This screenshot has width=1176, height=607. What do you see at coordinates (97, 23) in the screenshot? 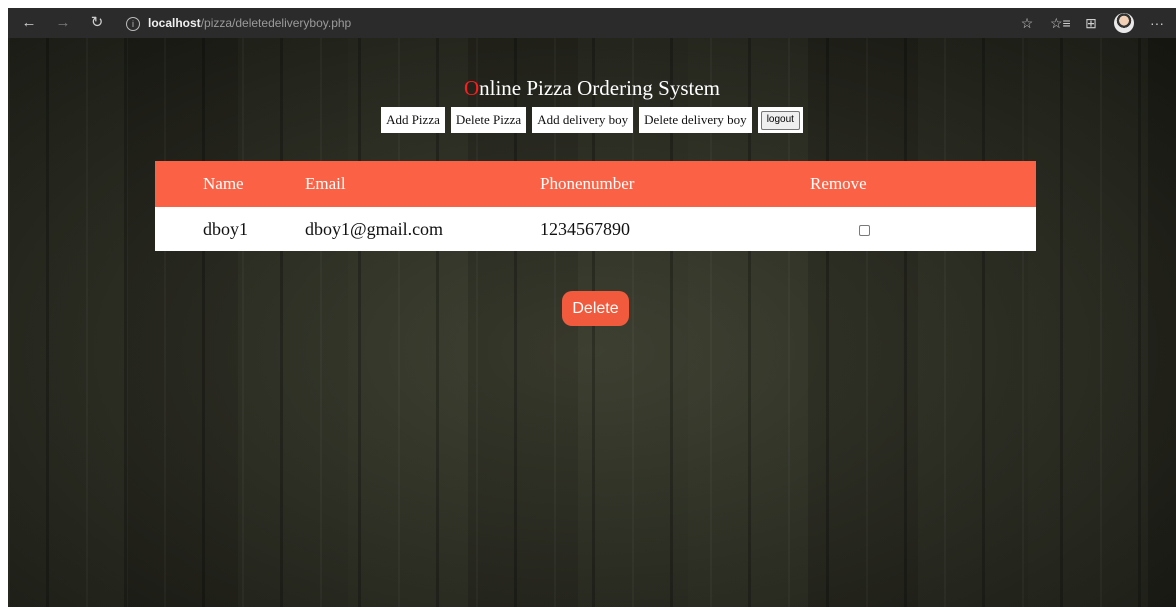
I see `refresh-icon: ↻` at bounding box center [97, 23].